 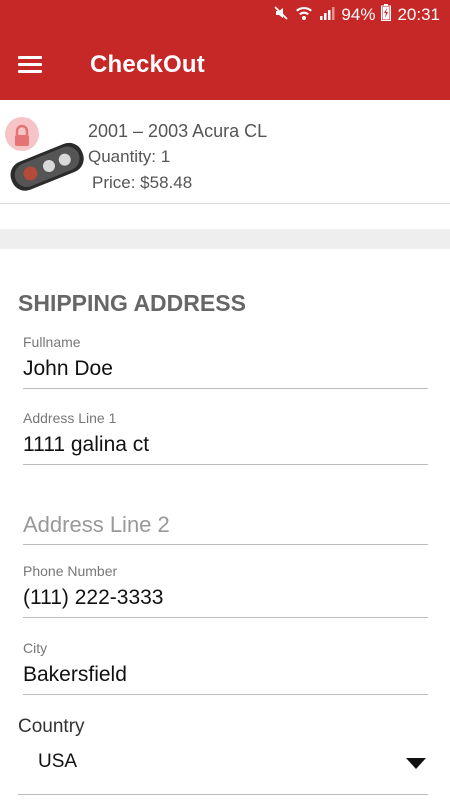 I want to click on fullname-underline, so click(x=225, y=388).